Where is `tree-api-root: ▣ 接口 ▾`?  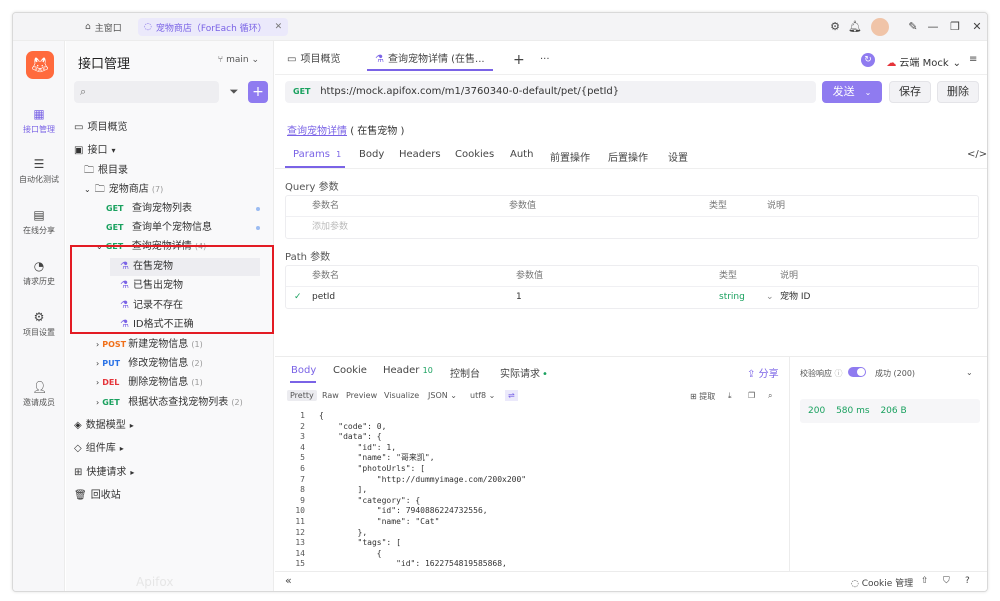 tree-api-root: ▣ 接口 ▾ is located at coordinates (94, 151).